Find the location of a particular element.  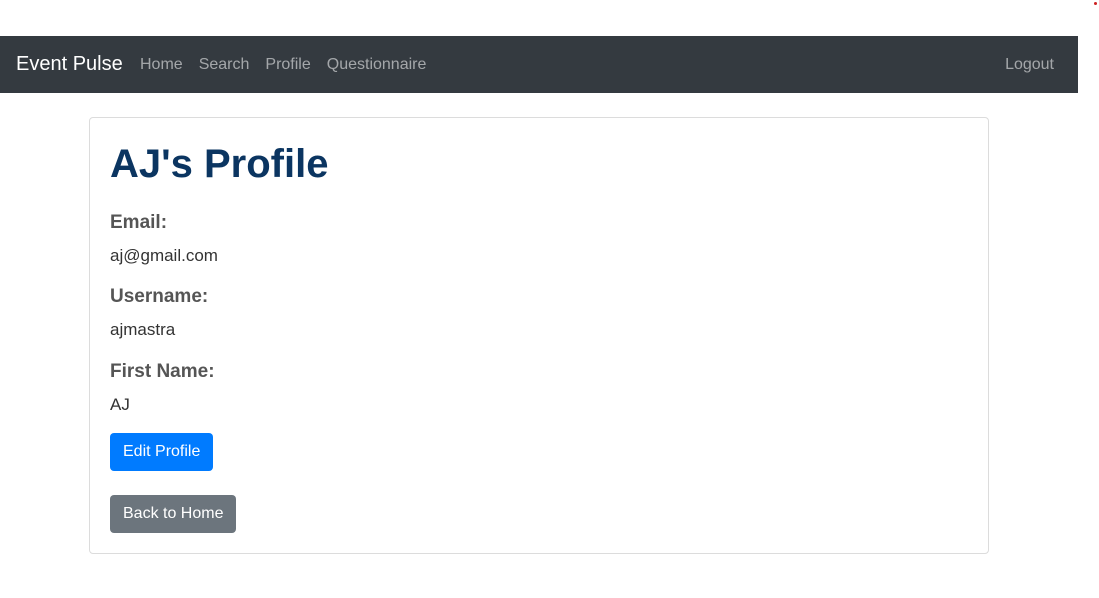

first-name-value: AJ is located at coordinates (120, 404).